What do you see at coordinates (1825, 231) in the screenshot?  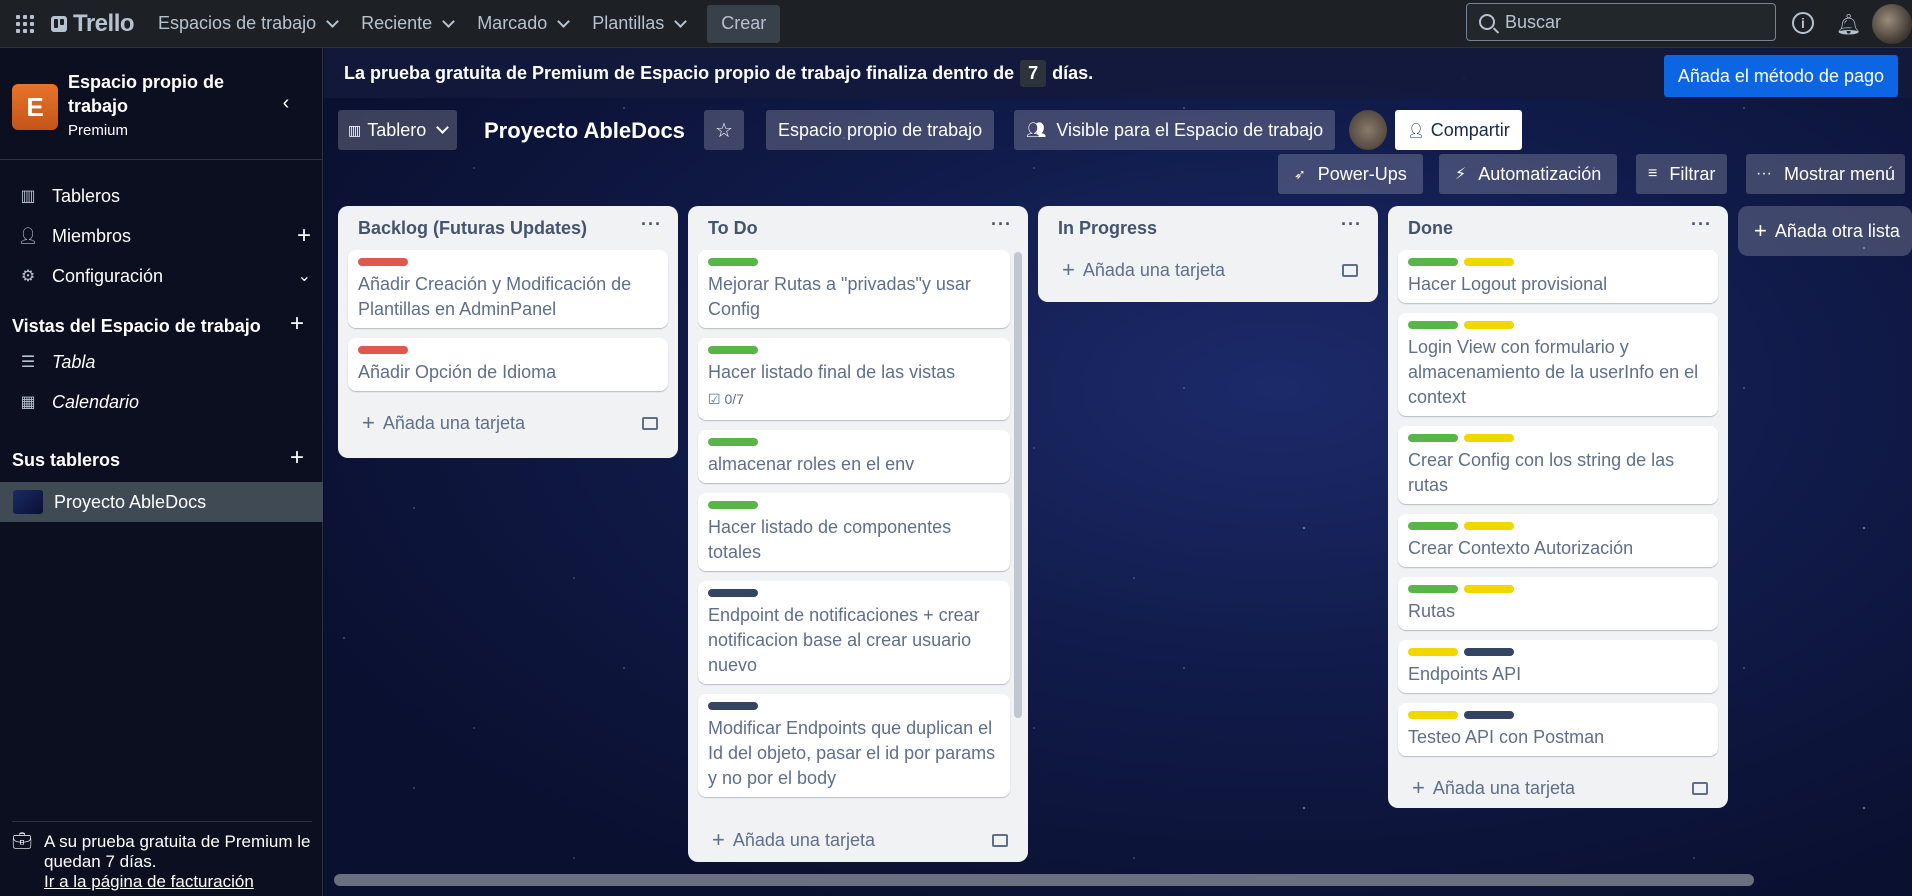 I see `add-list-button: + Añada otra lista` at bounding box center [1825, 231].